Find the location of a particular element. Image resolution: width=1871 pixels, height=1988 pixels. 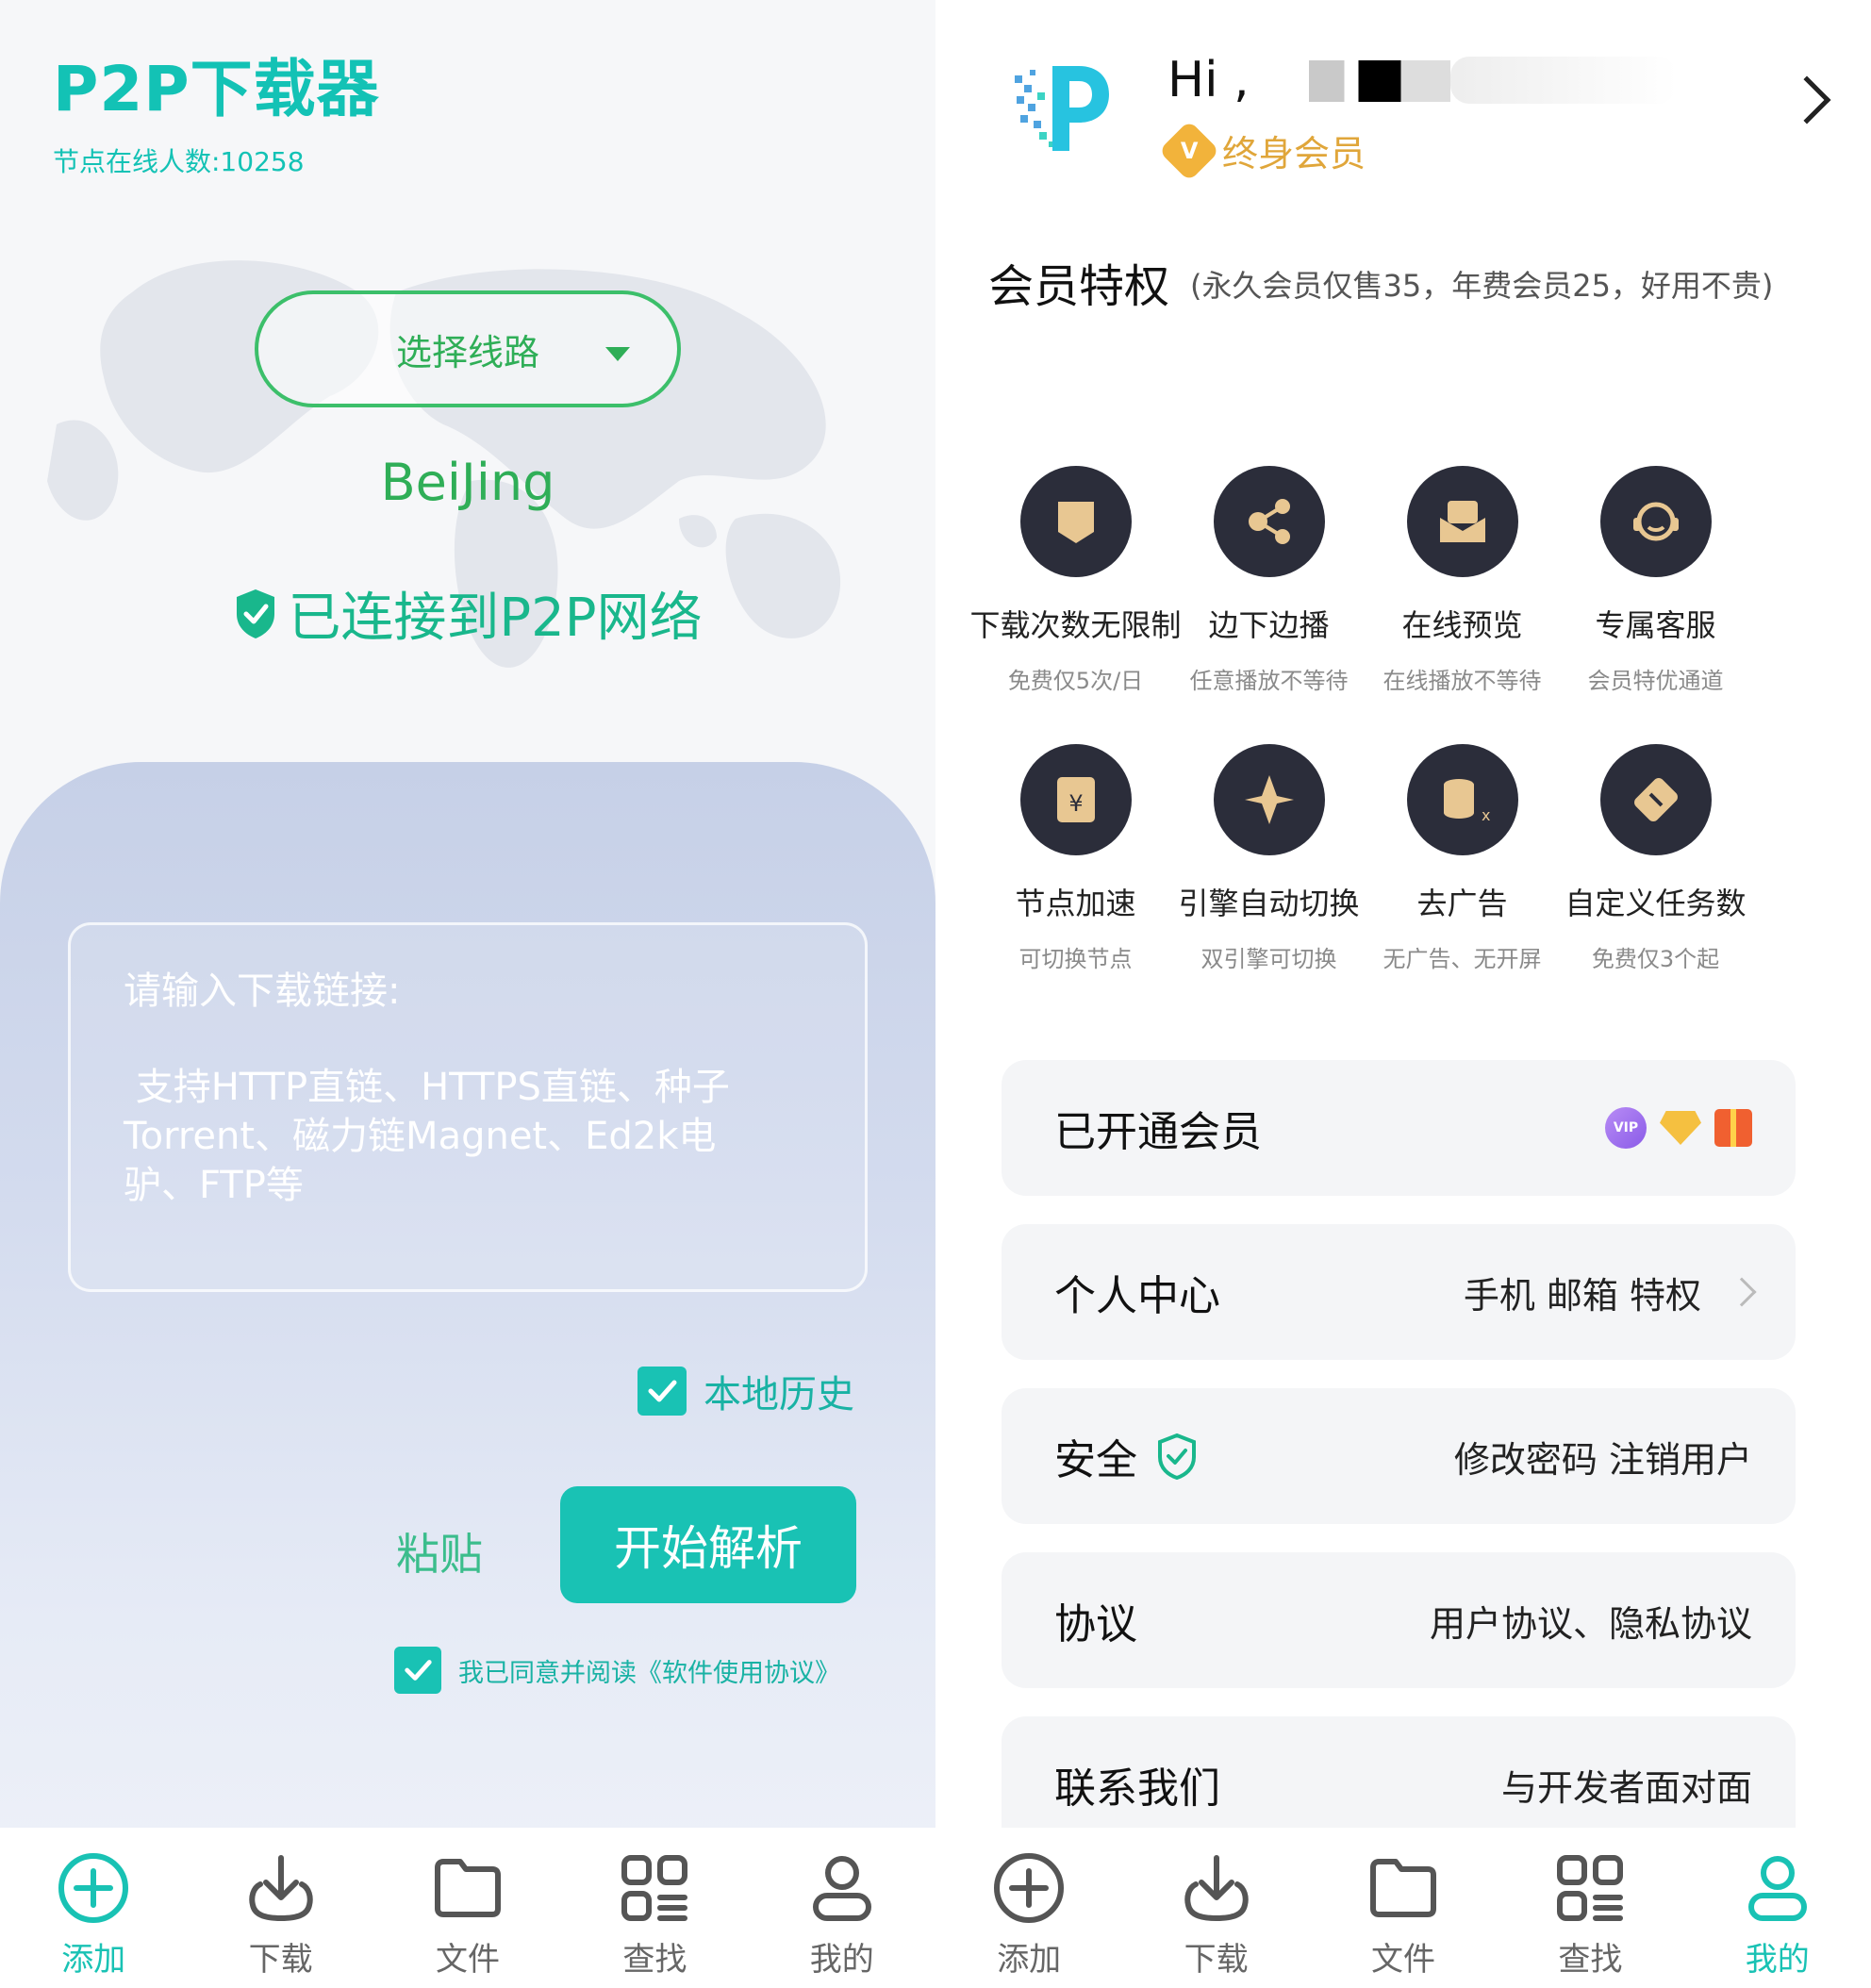

bottom-tab-bar: 添加 下载 文件 查找 我的 is located at coordinates (468, 1908).